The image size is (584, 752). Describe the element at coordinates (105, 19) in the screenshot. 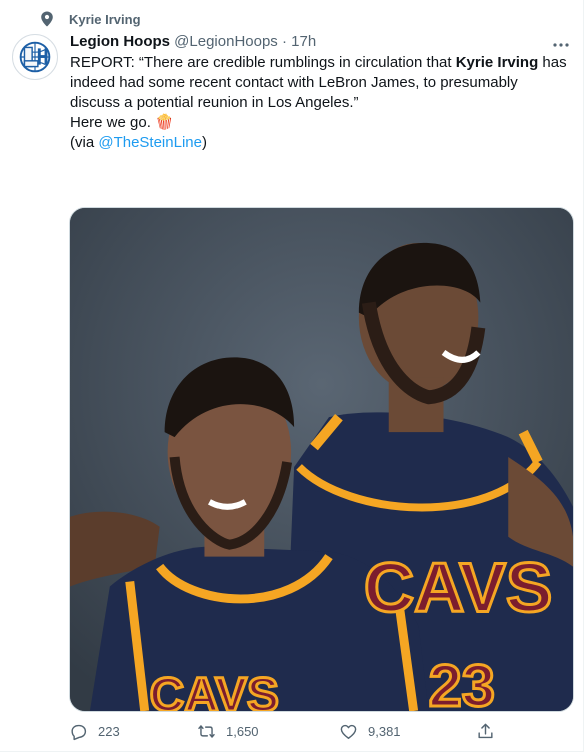

I see `topic-label: Kyrie Irving` at that location.